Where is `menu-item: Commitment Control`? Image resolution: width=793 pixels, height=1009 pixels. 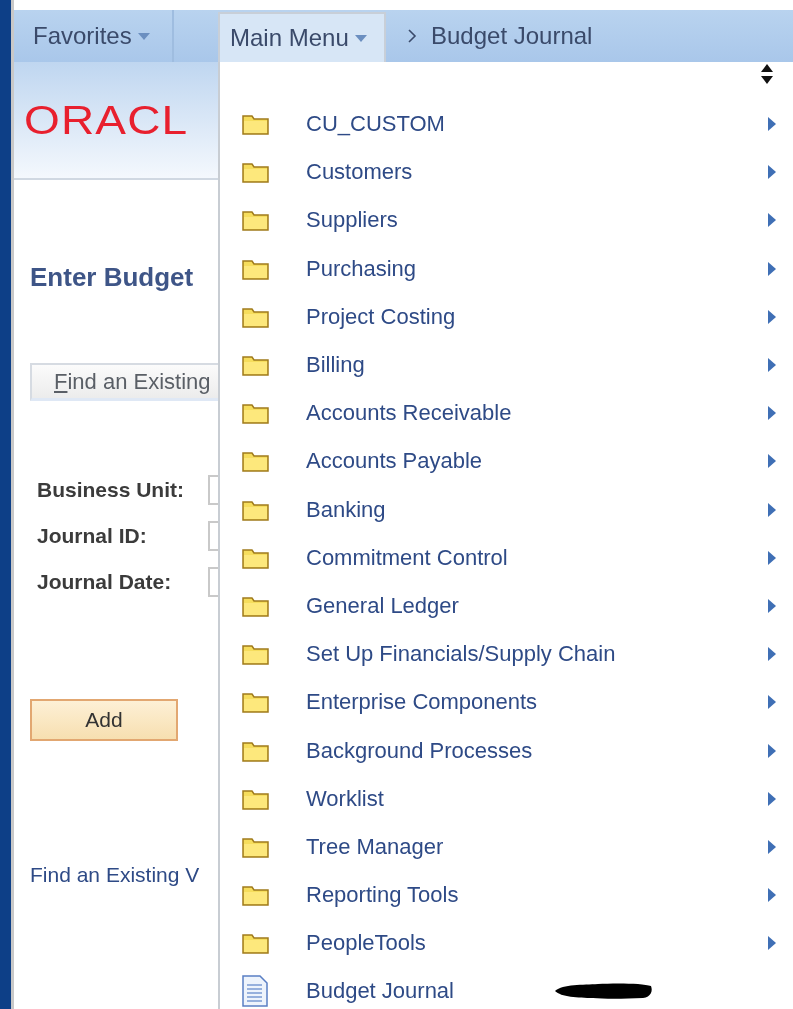 menu-item: Commitment Control is located at coordinates (506, 557).